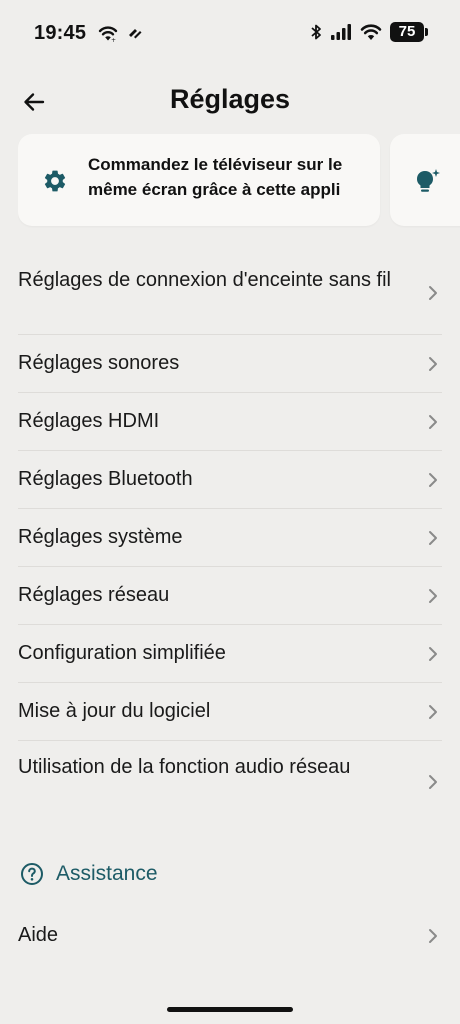 This screenshot has height=1024, width=460. I want to click on list-item-network: Réglages réseau, so click(230, 596).